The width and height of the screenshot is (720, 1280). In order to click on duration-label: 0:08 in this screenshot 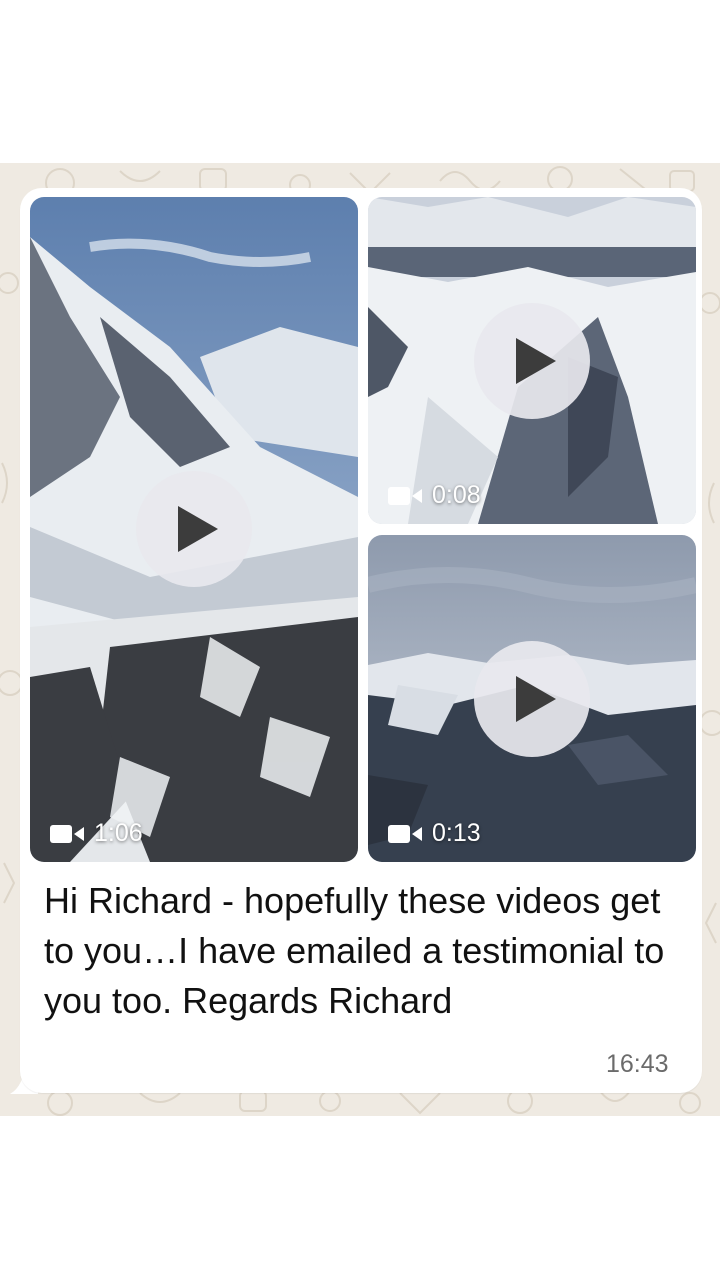, I will do `click(456, 495)`.